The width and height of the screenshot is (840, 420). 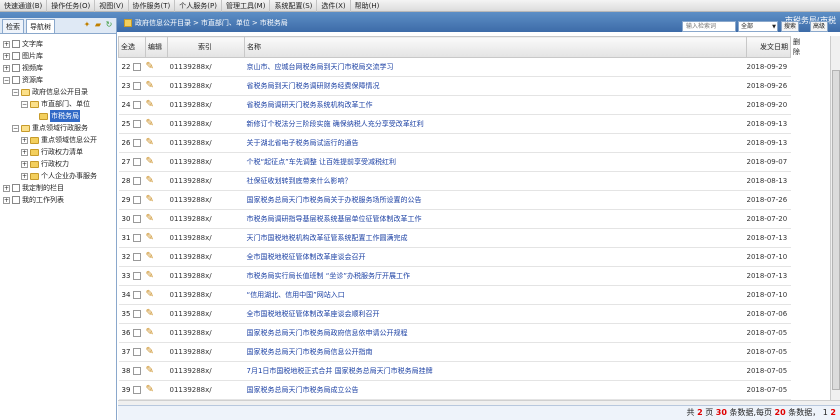 I want to click on menu-item: 帮助(H), so click(x=366, y=6).